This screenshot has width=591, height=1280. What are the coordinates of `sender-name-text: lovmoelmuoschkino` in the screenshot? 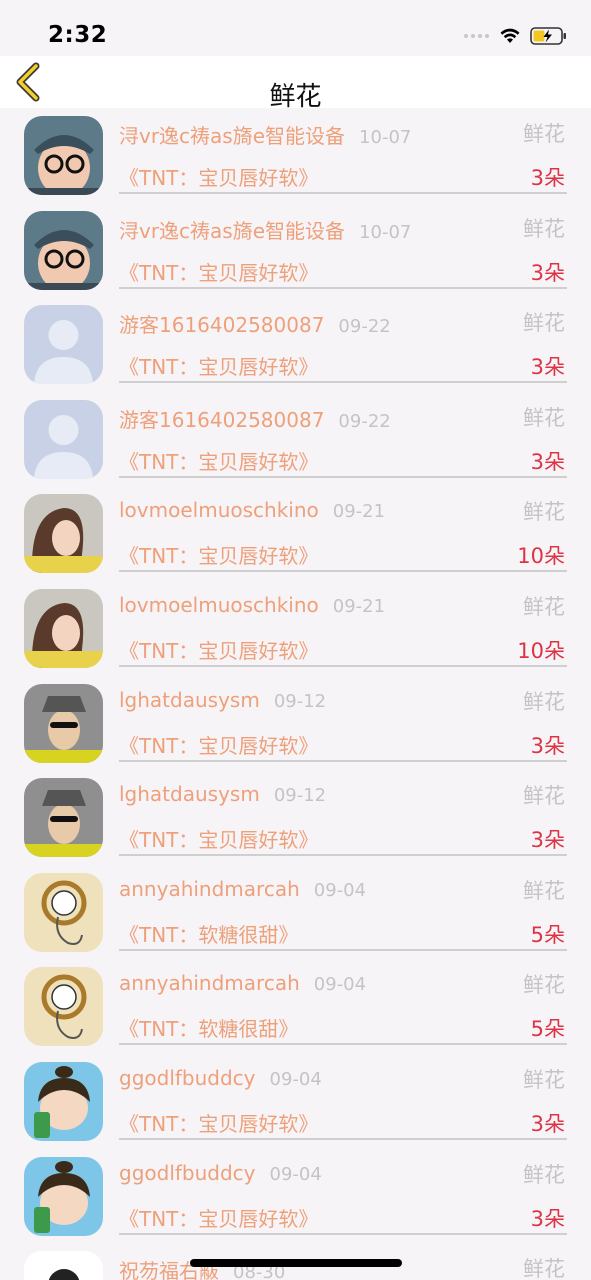 It's located at (219, 510).